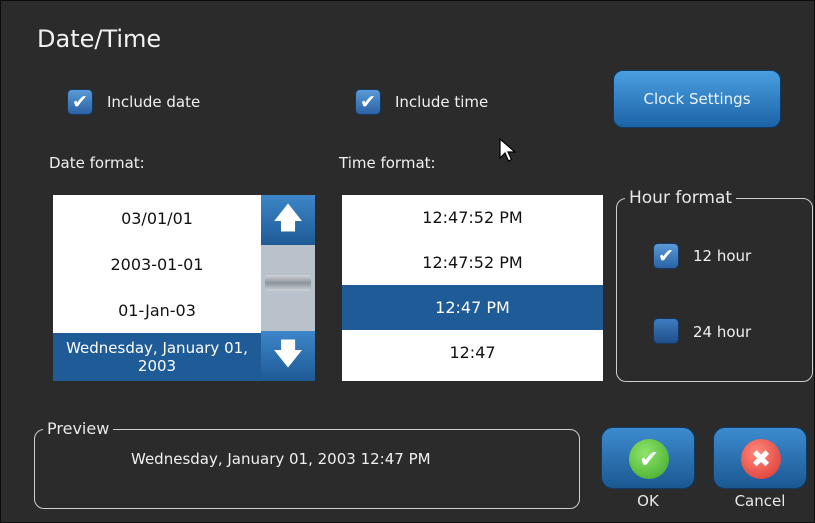 The width and height of the screenshot is (815, 523). I want to click on arrow-down-icon: 🡇, so click(288, 354).